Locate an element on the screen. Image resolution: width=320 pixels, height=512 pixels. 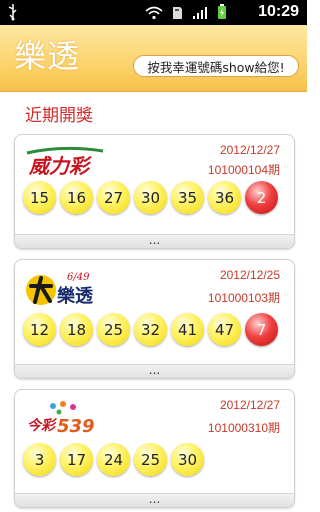
draw-date: 2012/12/25 is located at coordinates (249, 275).